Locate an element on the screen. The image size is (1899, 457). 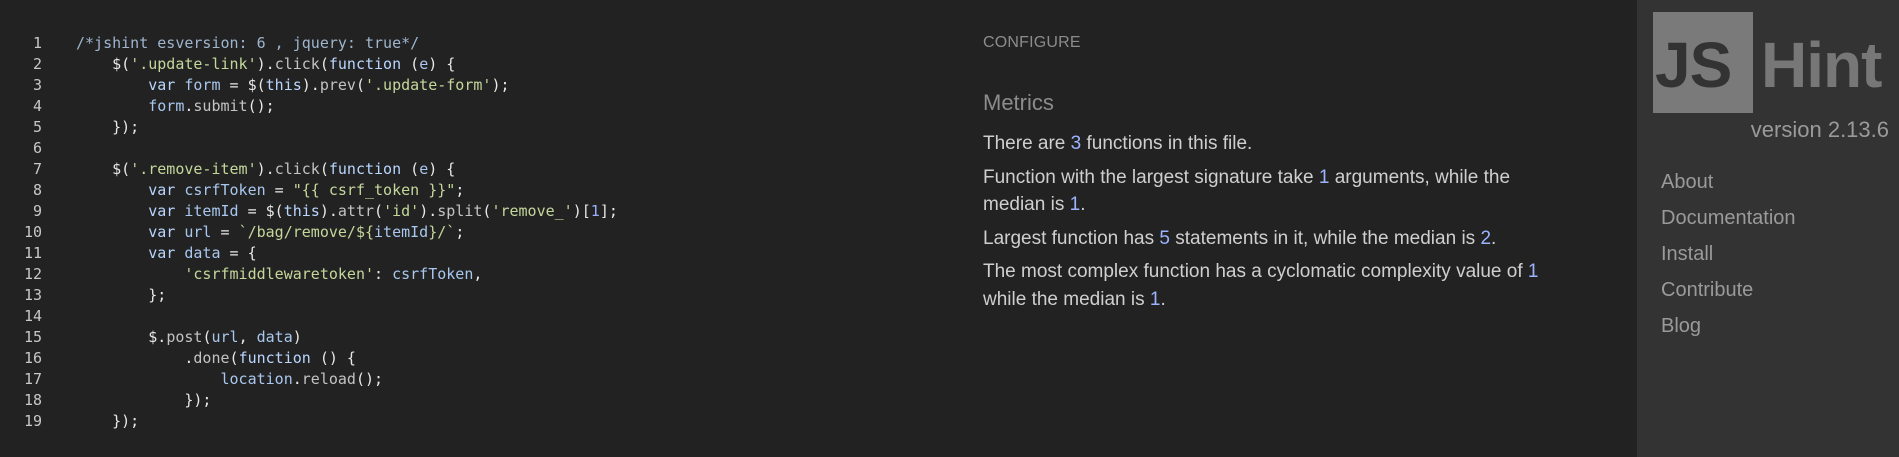
code-line: 19 }); is located at coordinates (309, 421).